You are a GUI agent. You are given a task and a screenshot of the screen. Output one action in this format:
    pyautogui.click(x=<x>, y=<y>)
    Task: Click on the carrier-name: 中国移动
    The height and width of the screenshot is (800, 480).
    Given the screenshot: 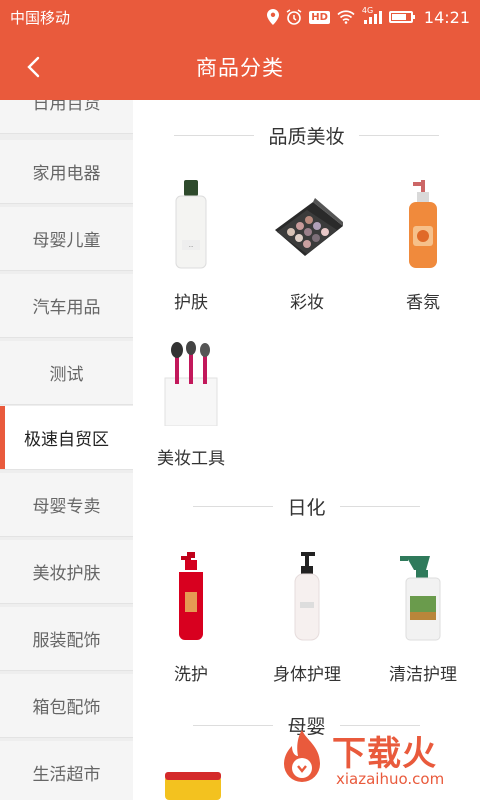 What is the action you would take?
    pyautogui.click(x=40, y=17)
    